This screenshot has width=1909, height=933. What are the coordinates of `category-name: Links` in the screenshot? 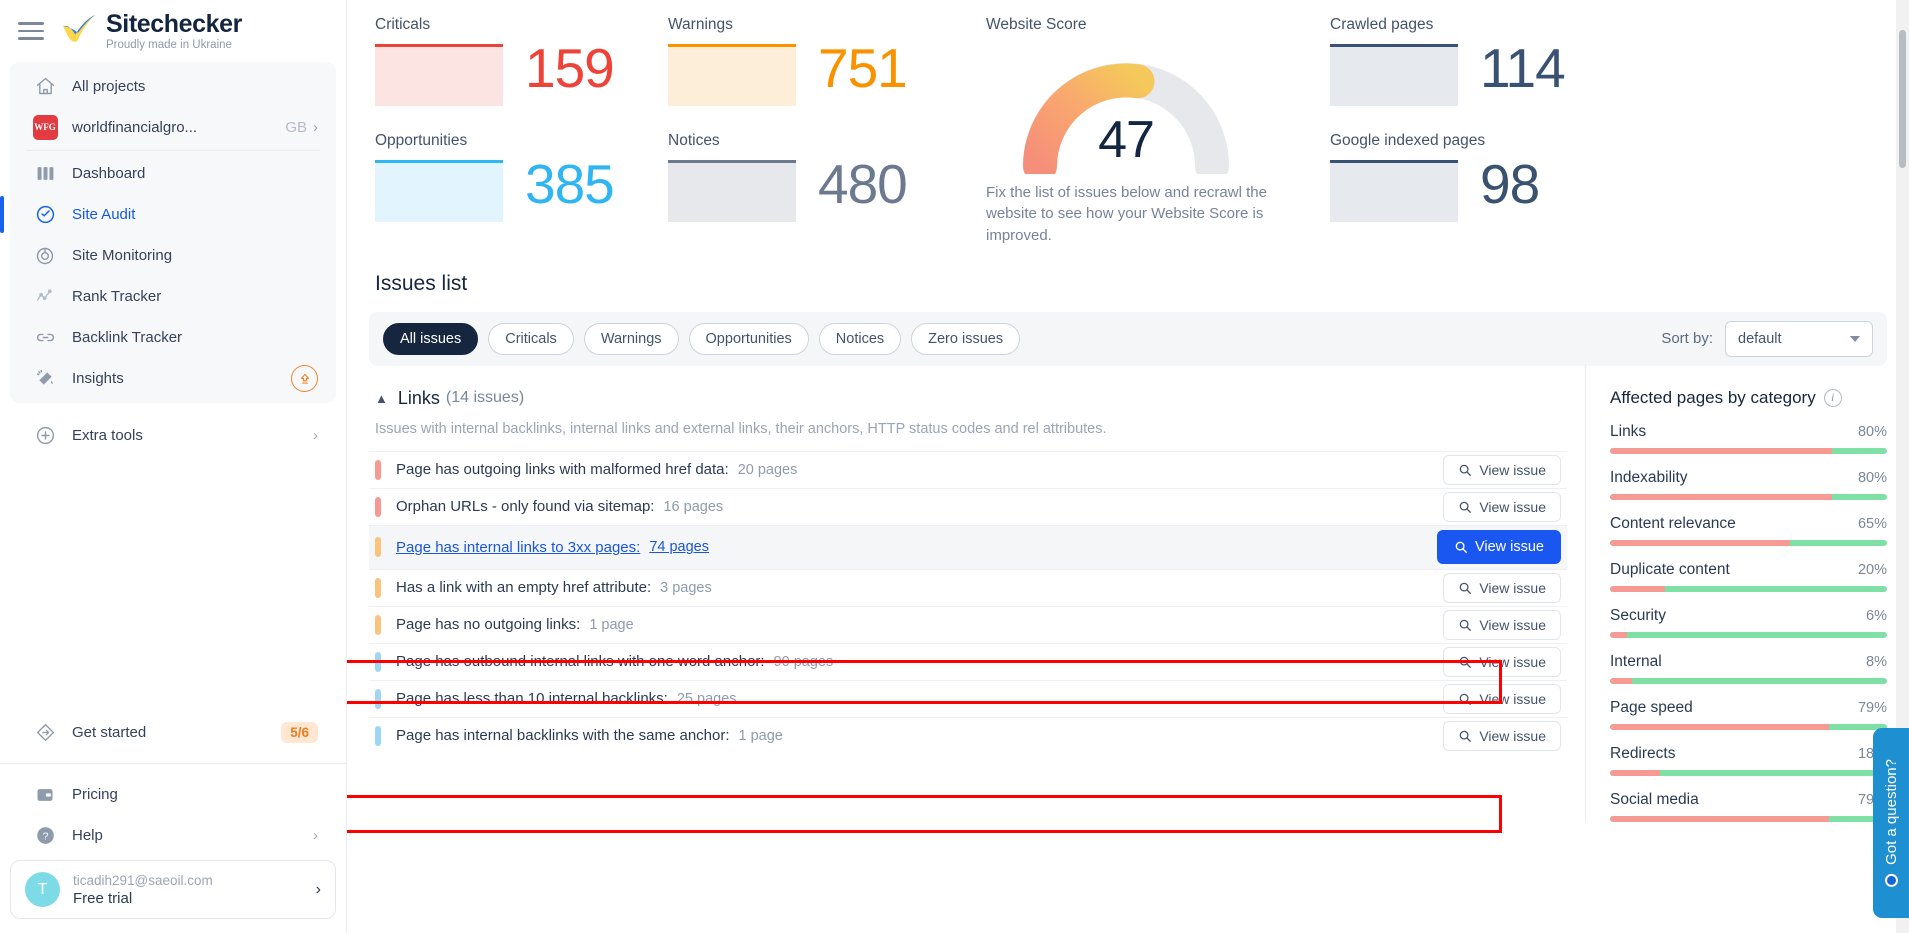 It's located at (1628, 431).